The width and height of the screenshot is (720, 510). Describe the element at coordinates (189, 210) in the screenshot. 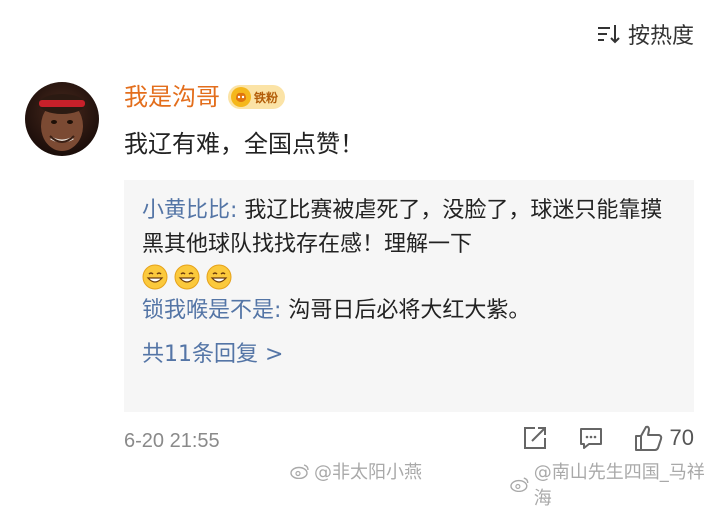

I see `reply-username: 小黄比比:` at that location.